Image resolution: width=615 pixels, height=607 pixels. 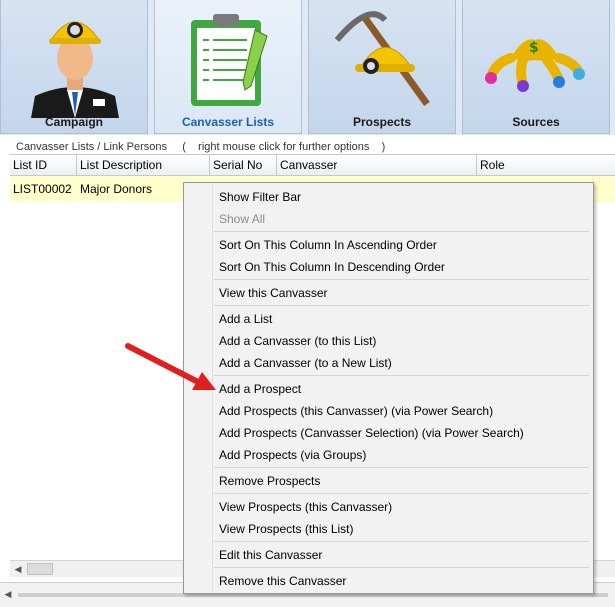 I want to click on menu-item-add-list: Add a List, so click(x=245, y=319).